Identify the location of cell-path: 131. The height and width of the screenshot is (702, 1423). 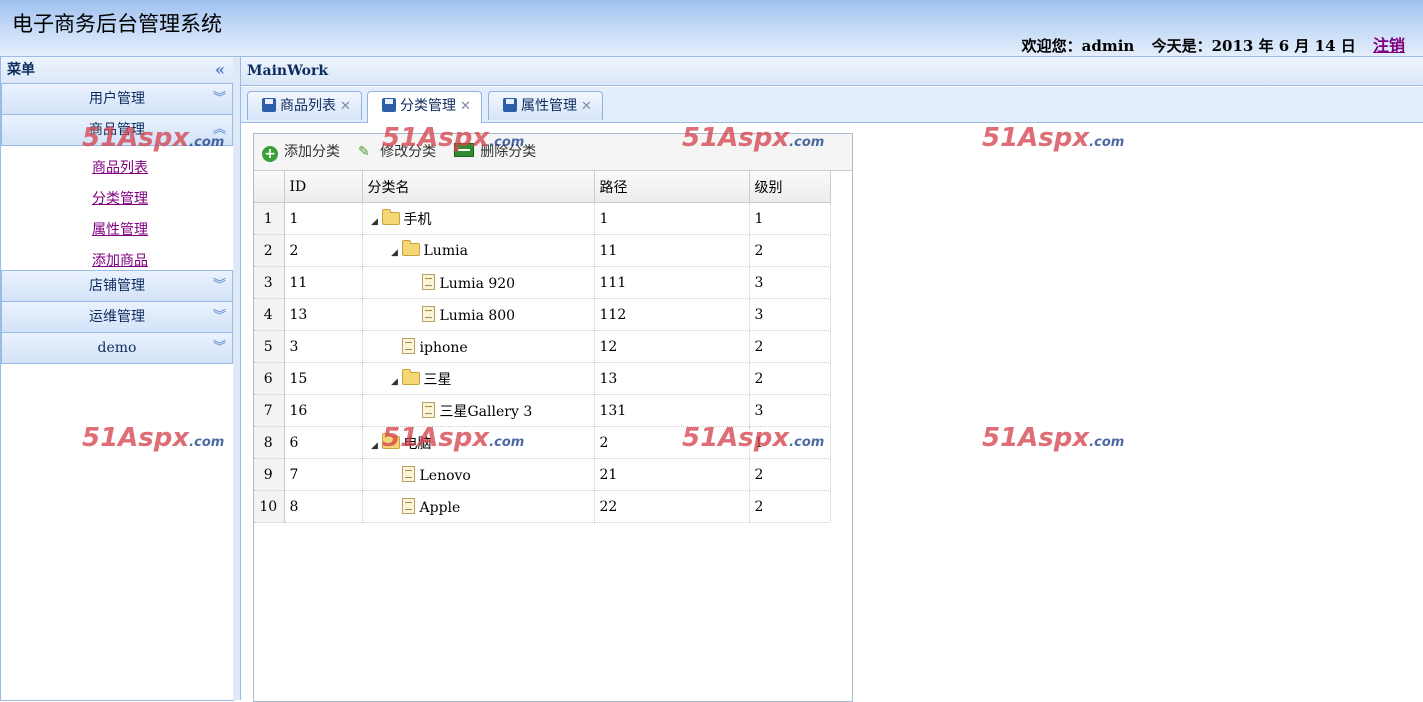
(672, 410).